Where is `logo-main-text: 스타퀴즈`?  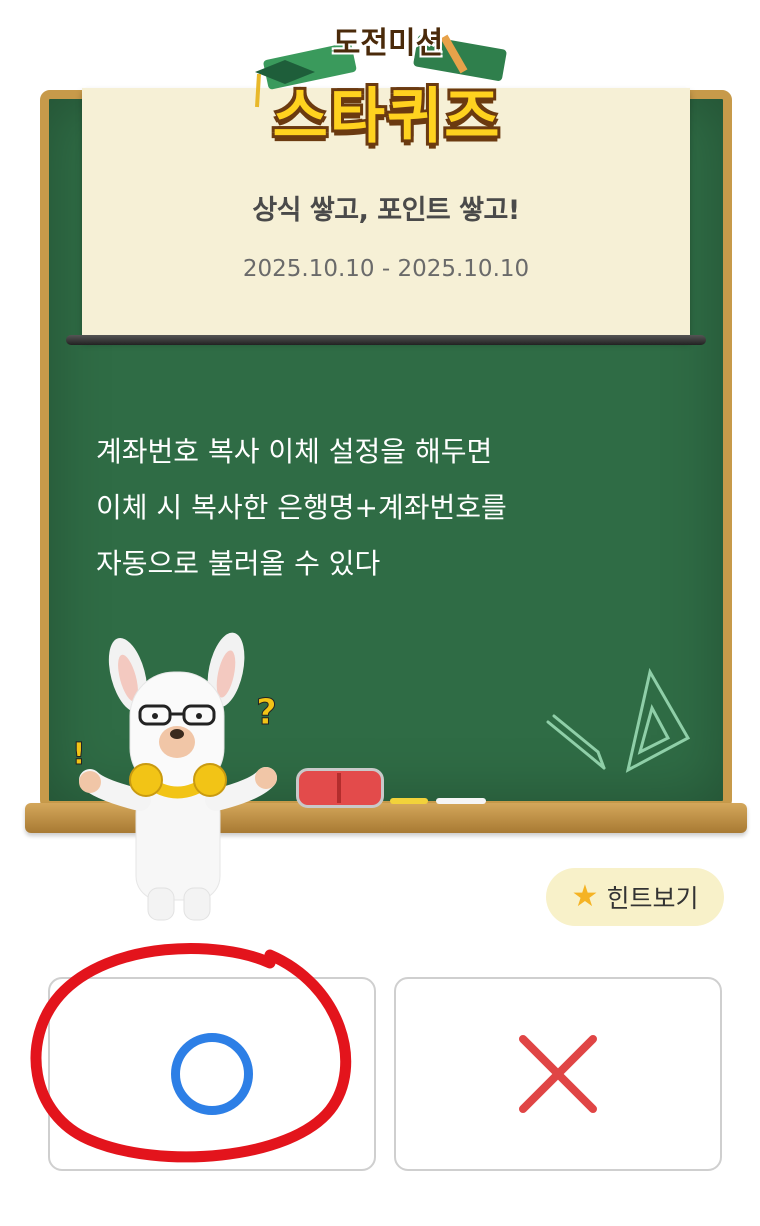 logo-main-text: 스타퀴즈 is located at coordinates (387, 117).